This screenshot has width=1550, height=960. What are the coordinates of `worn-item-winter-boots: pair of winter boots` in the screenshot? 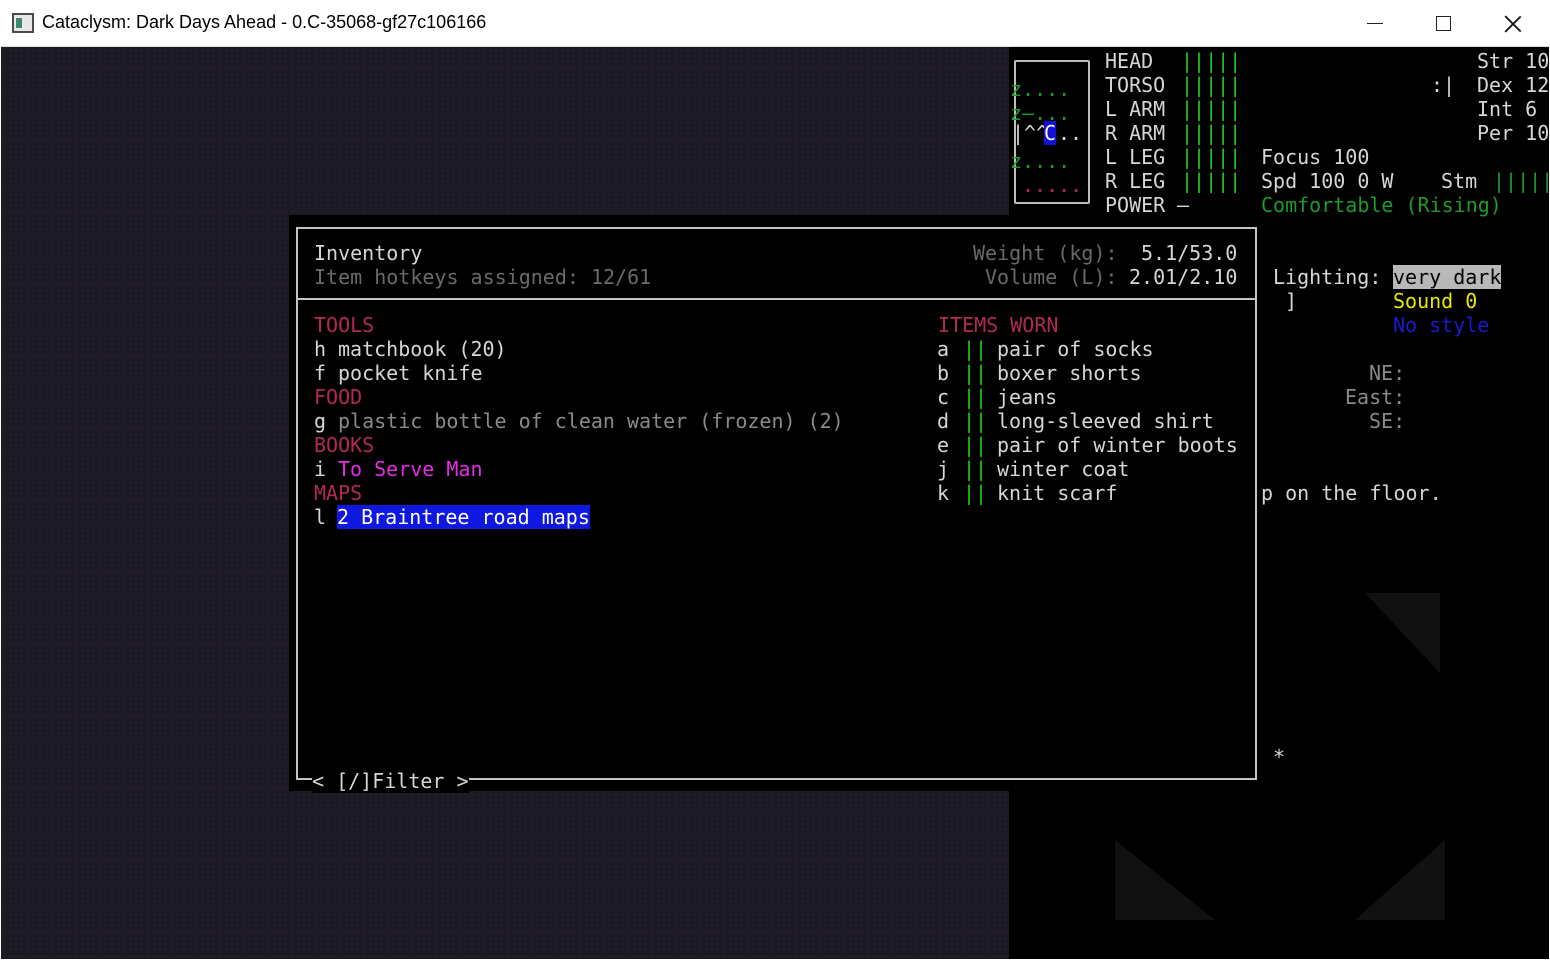 It's located at (1117, 445).